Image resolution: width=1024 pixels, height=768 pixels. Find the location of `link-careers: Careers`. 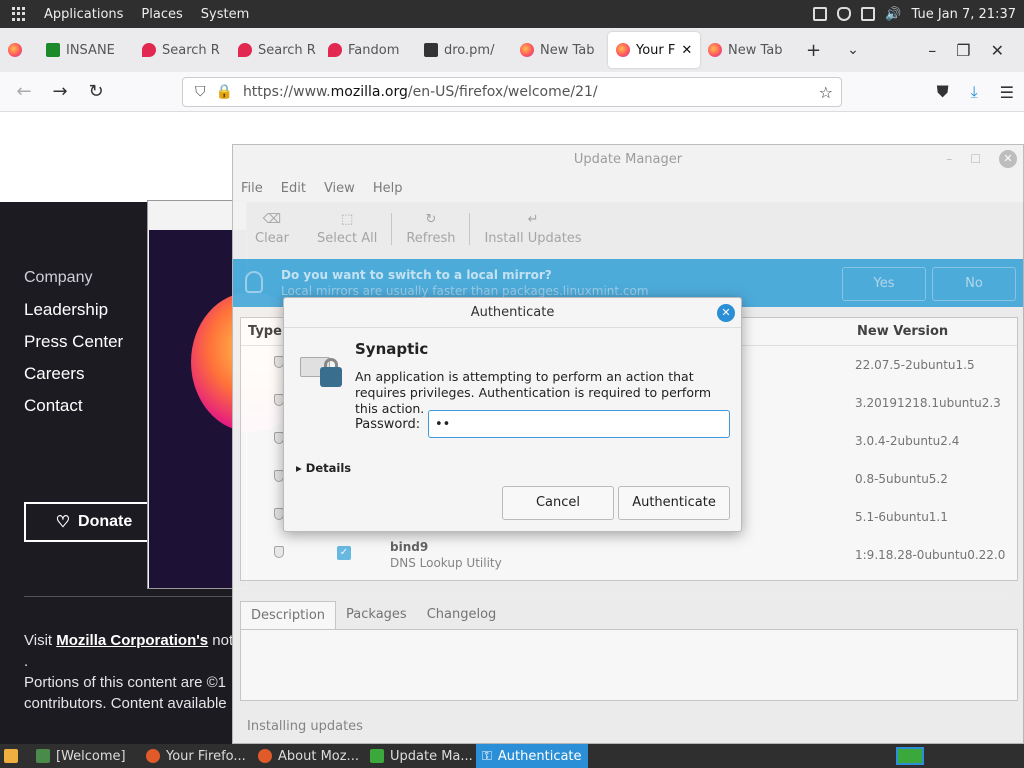

link-careers: Careers is located at coordinates (73, 374).